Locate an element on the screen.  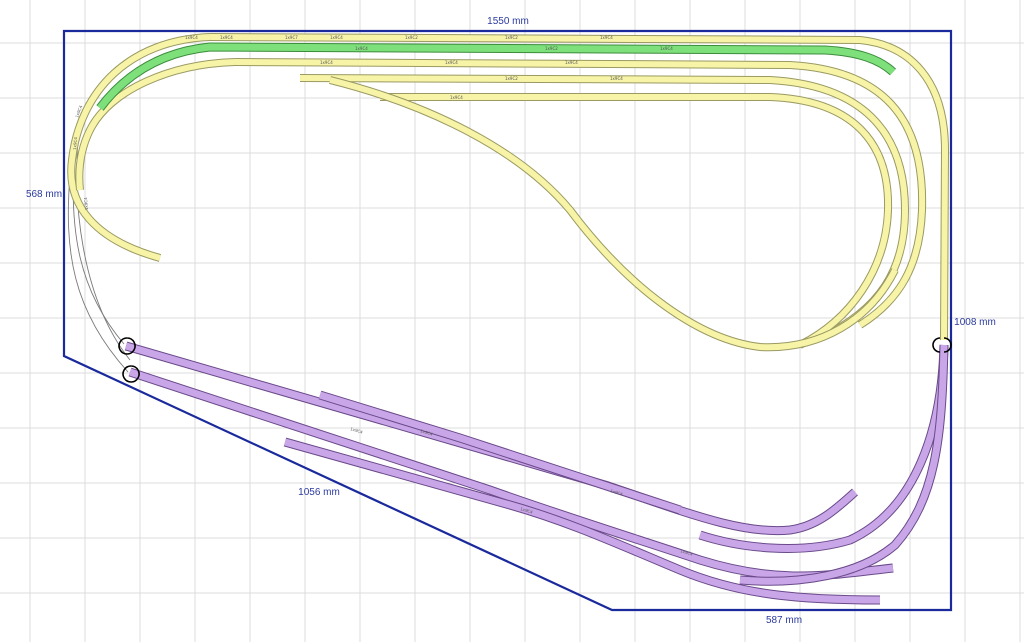
track-label: 1x9C7 is located at coordinates (291, 37).